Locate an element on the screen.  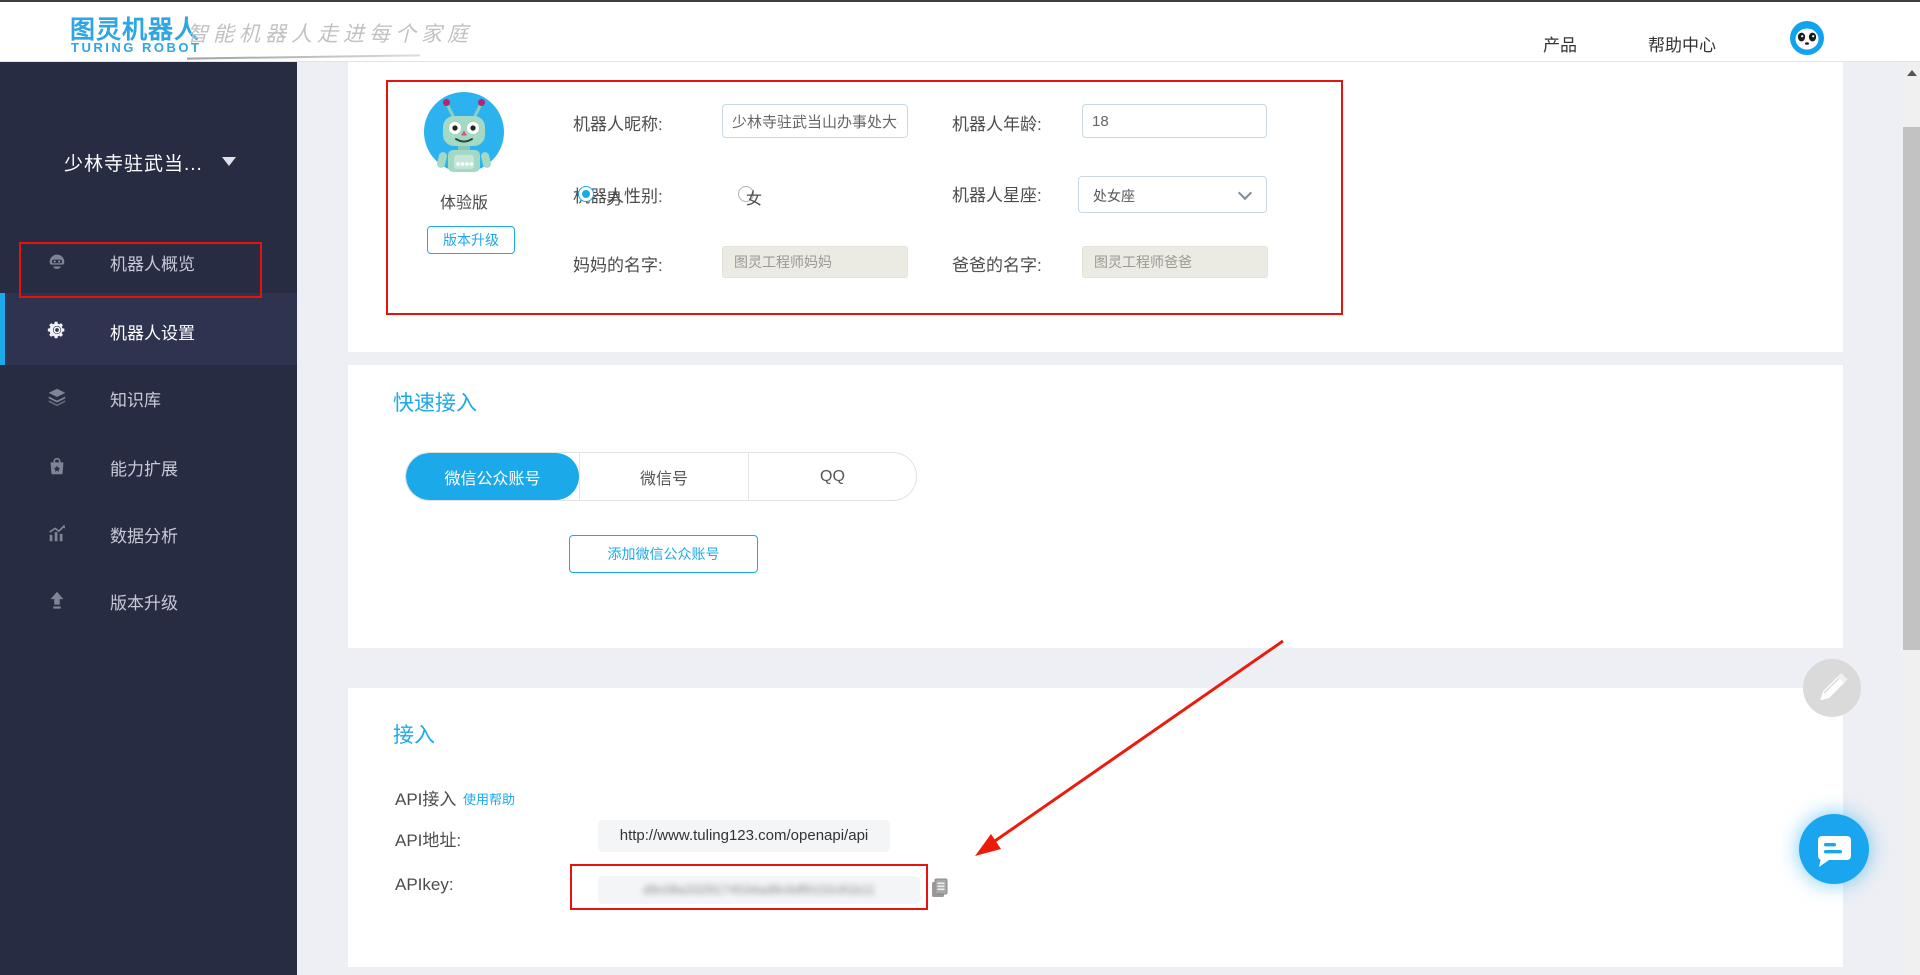
tab-wechat: 微信号 is located at coordinates (663, 476).